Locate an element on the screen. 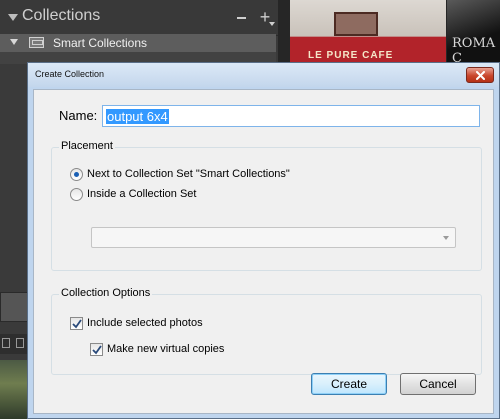 The height and width of the screenshot is (419, 500). include-selected-photos-label: Include selected photos is located at coordinates (145, 323).